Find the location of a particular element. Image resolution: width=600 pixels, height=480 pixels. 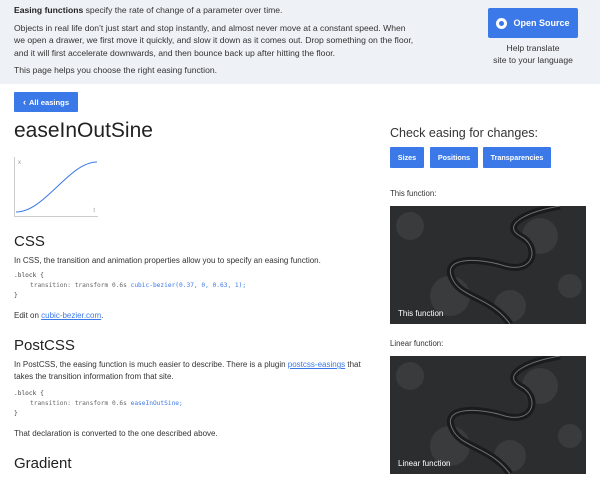

chevron-left-icon: ‹ is located at coordinates (24, 102).